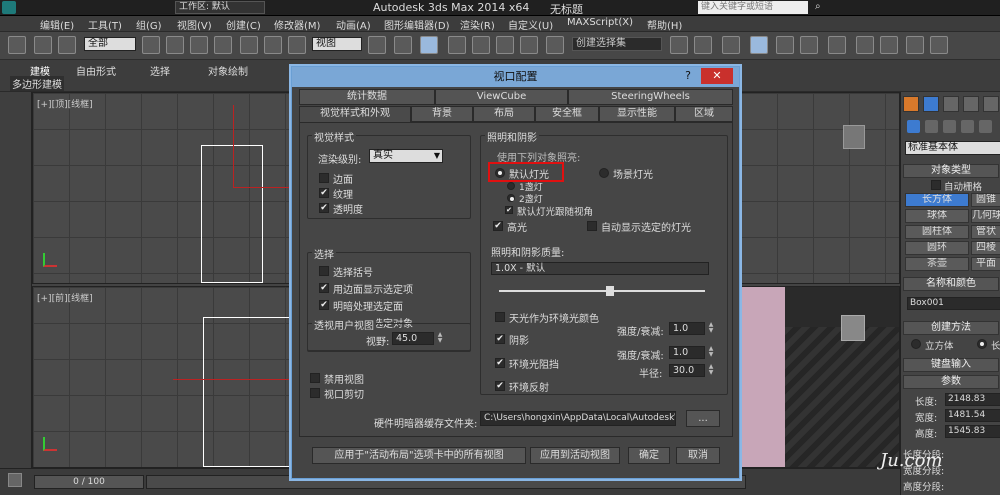 The width and height of the screenshot is (1000, 495). I want to click on rollout-name-color: 名称和颜色, so click(951, 284).